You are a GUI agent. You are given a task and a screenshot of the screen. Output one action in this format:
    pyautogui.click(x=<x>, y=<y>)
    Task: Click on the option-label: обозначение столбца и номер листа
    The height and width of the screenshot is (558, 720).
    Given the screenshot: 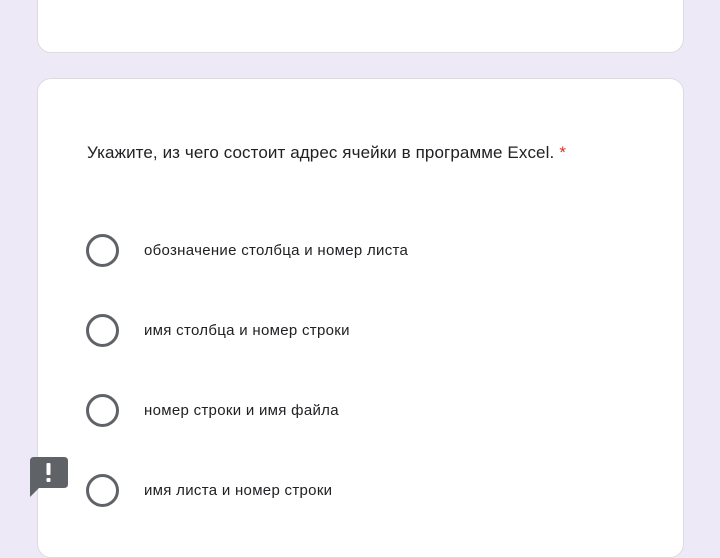 What is the action you would take?
    pyautogui.click(x=276, y=250)
    